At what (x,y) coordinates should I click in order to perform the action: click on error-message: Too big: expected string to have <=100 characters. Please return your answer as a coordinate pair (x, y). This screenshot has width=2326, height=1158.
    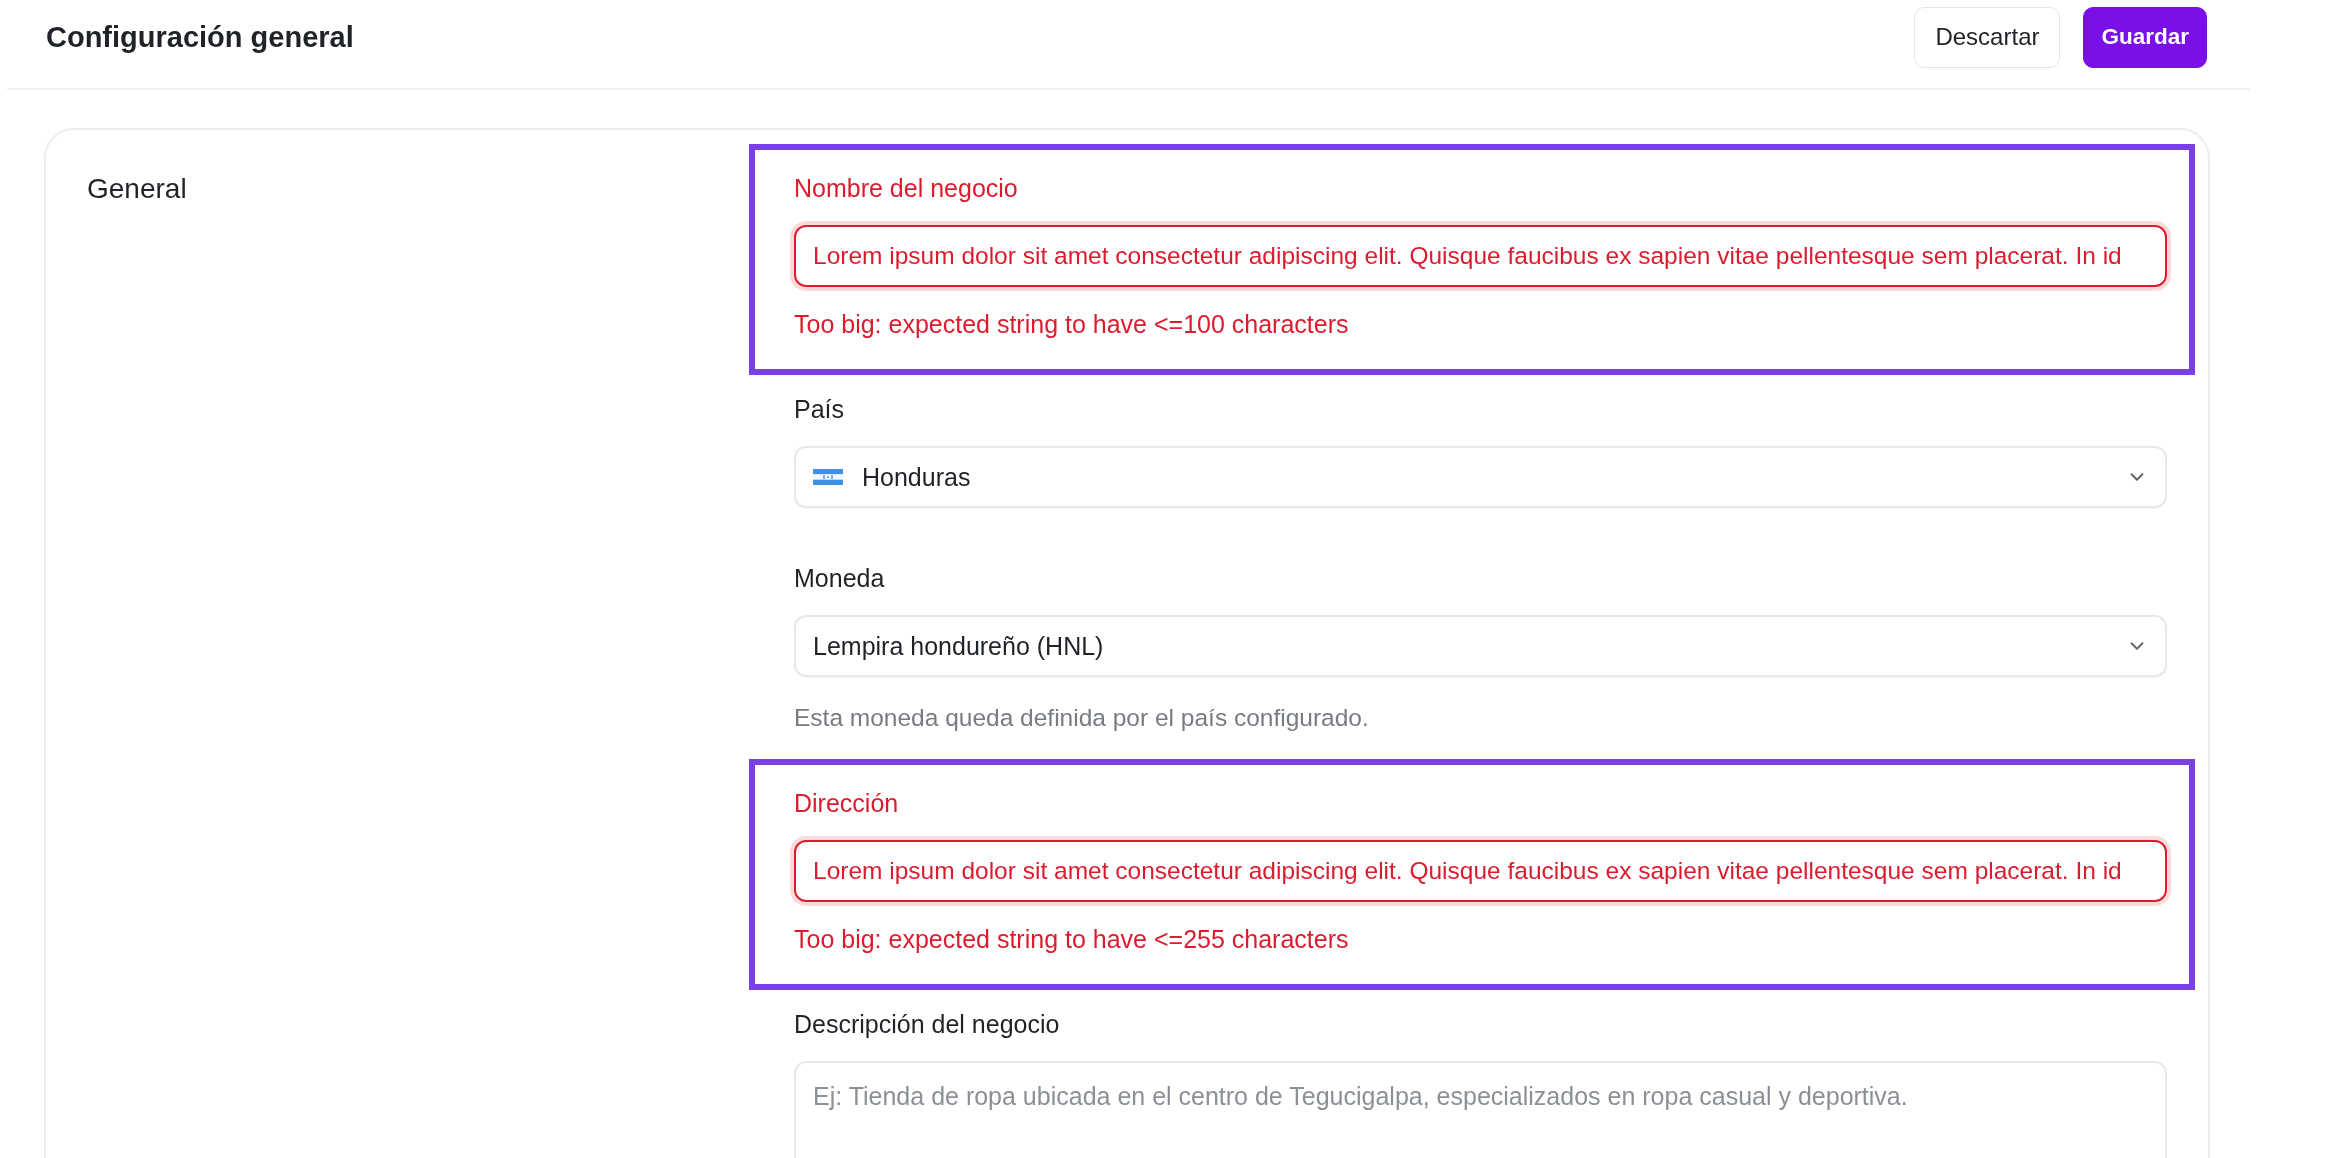
    Looking at the image, I should click on (1072, 324).